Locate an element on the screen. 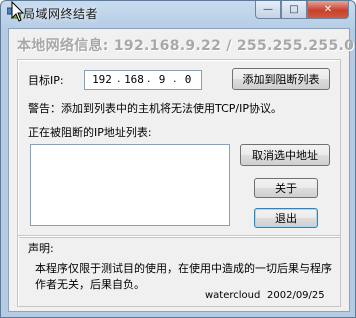  about-button: 关于 is located at coordinates (286, 188).